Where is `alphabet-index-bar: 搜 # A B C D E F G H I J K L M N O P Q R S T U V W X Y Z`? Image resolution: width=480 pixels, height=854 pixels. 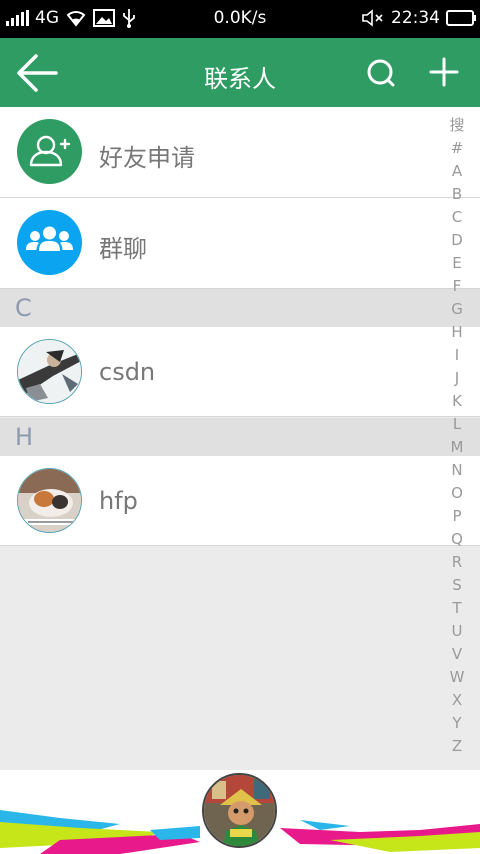 alphabet-index-bar: 搜 # A B C D E F G H I J K L M N O P Q R S T U V W X Y Z is located at coordinates (457, 436).